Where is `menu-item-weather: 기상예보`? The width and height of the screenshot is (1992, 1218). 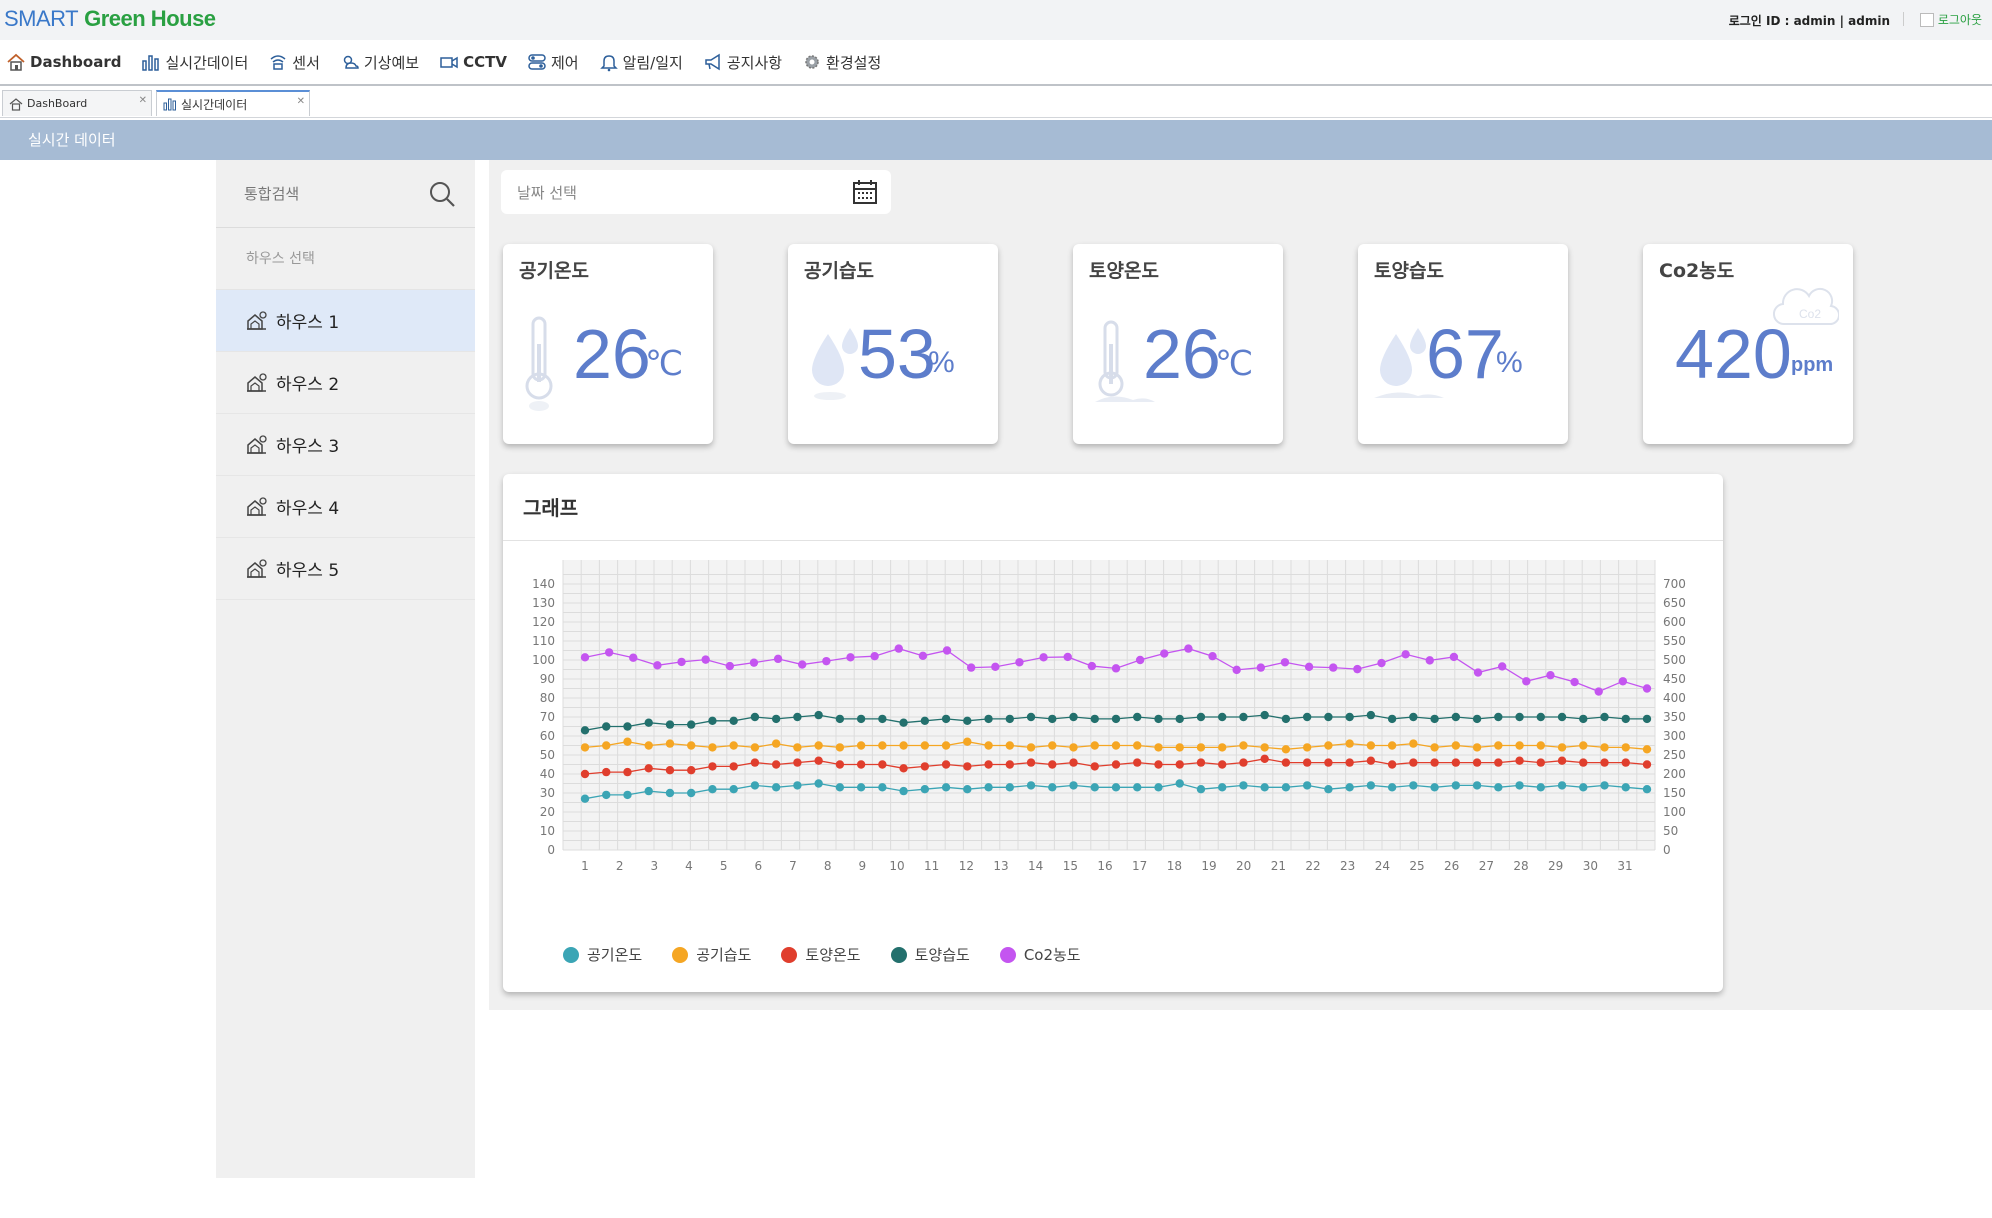
menu-item-weather: 기상예보 is located at coordinates (379, 62).